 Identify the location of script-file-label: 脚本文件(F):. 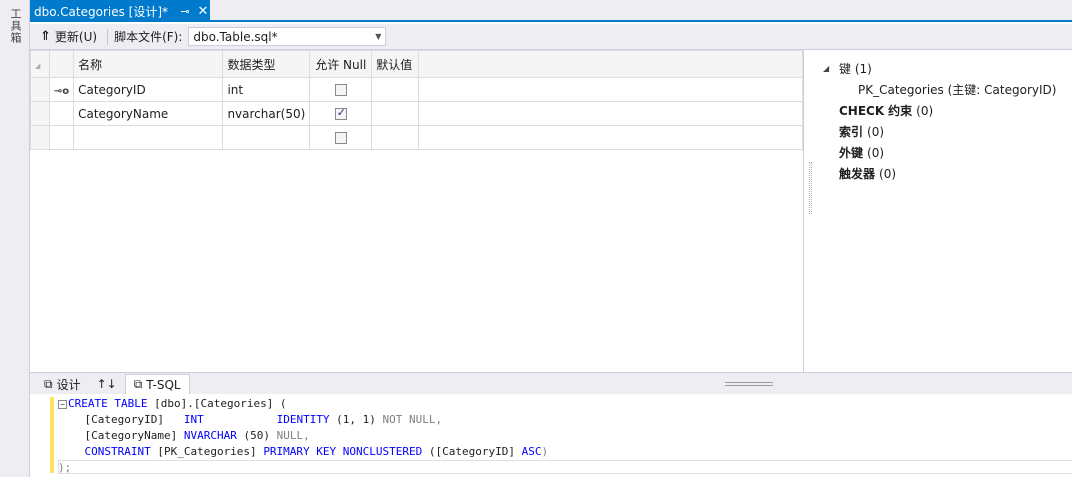
(148, 37).